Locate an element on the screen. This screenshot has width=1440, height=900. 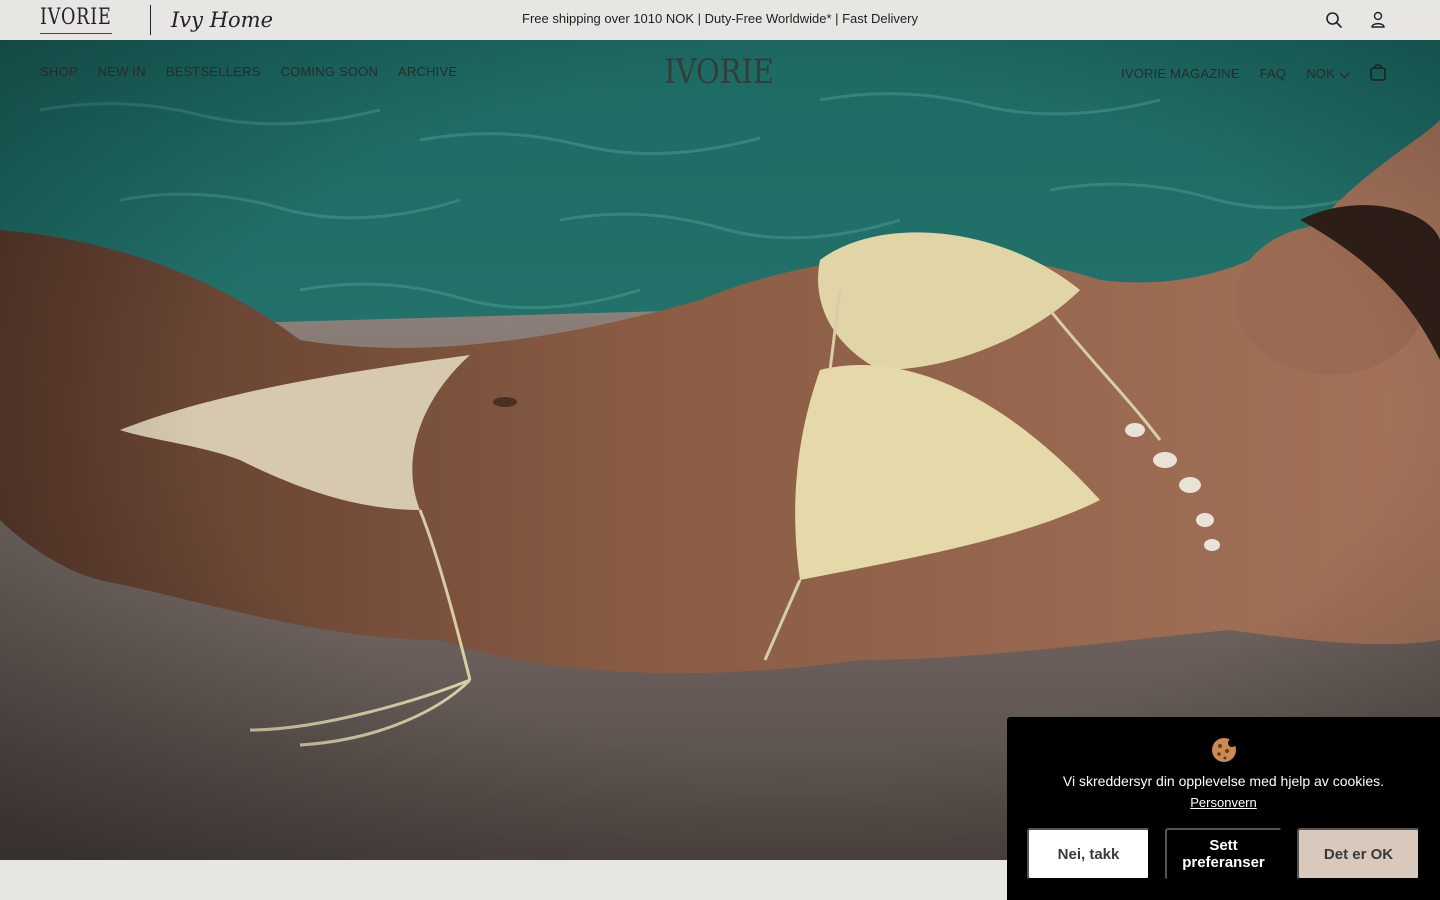
brand-switcher: IVORIE Ivy Home is located at coordinates (156, 20).